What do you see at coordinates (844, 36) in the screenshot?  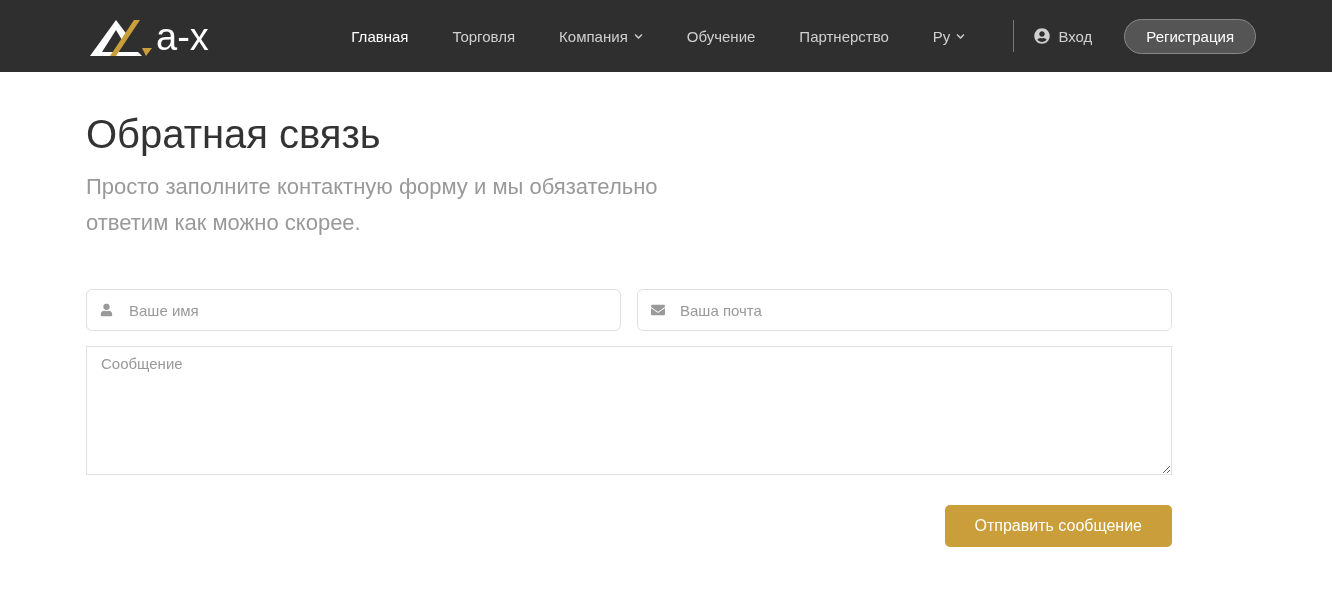 I see `nav-link: Партнерство` at bounding box center [844, 36].